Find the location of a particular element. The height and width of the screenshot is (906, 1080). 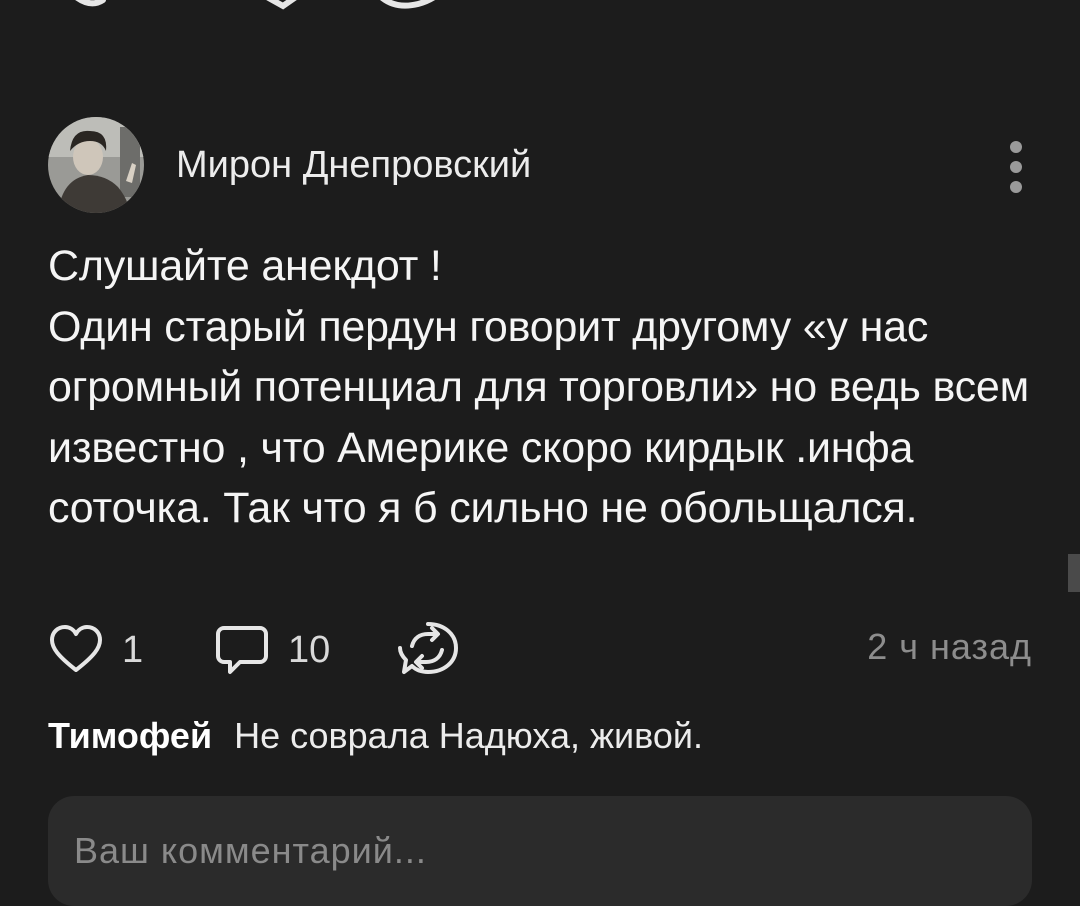

user-photo-avatar-icon is located at coordinates (96, 165).